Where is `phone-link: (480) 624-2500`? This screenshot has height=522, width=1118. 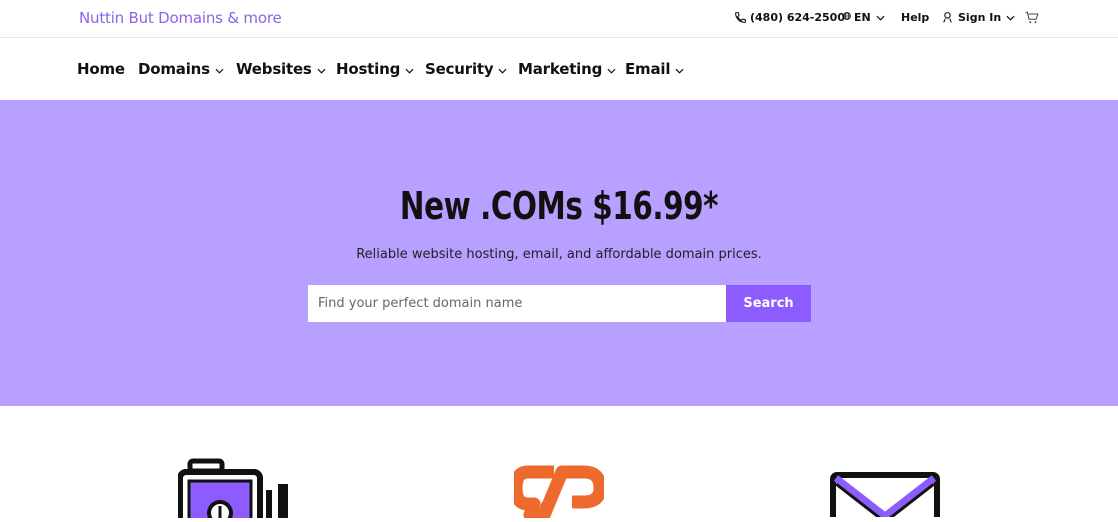 phone-link: (480) 624-2500 is located at coordinates (789, 17).